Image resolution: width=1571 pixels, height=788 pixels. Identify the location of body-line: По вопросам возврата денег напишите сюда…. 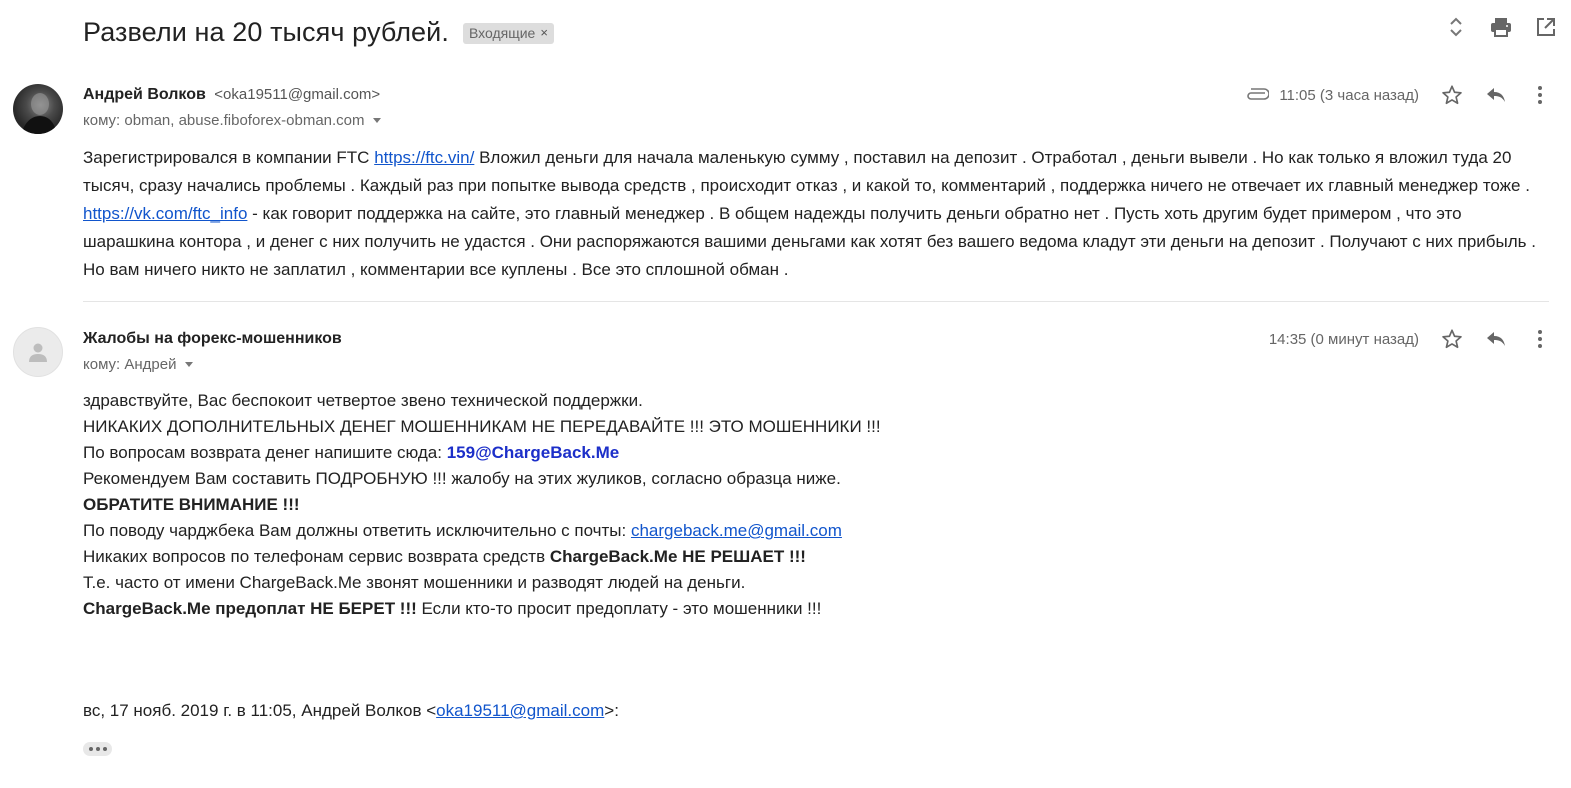
(482, 453).